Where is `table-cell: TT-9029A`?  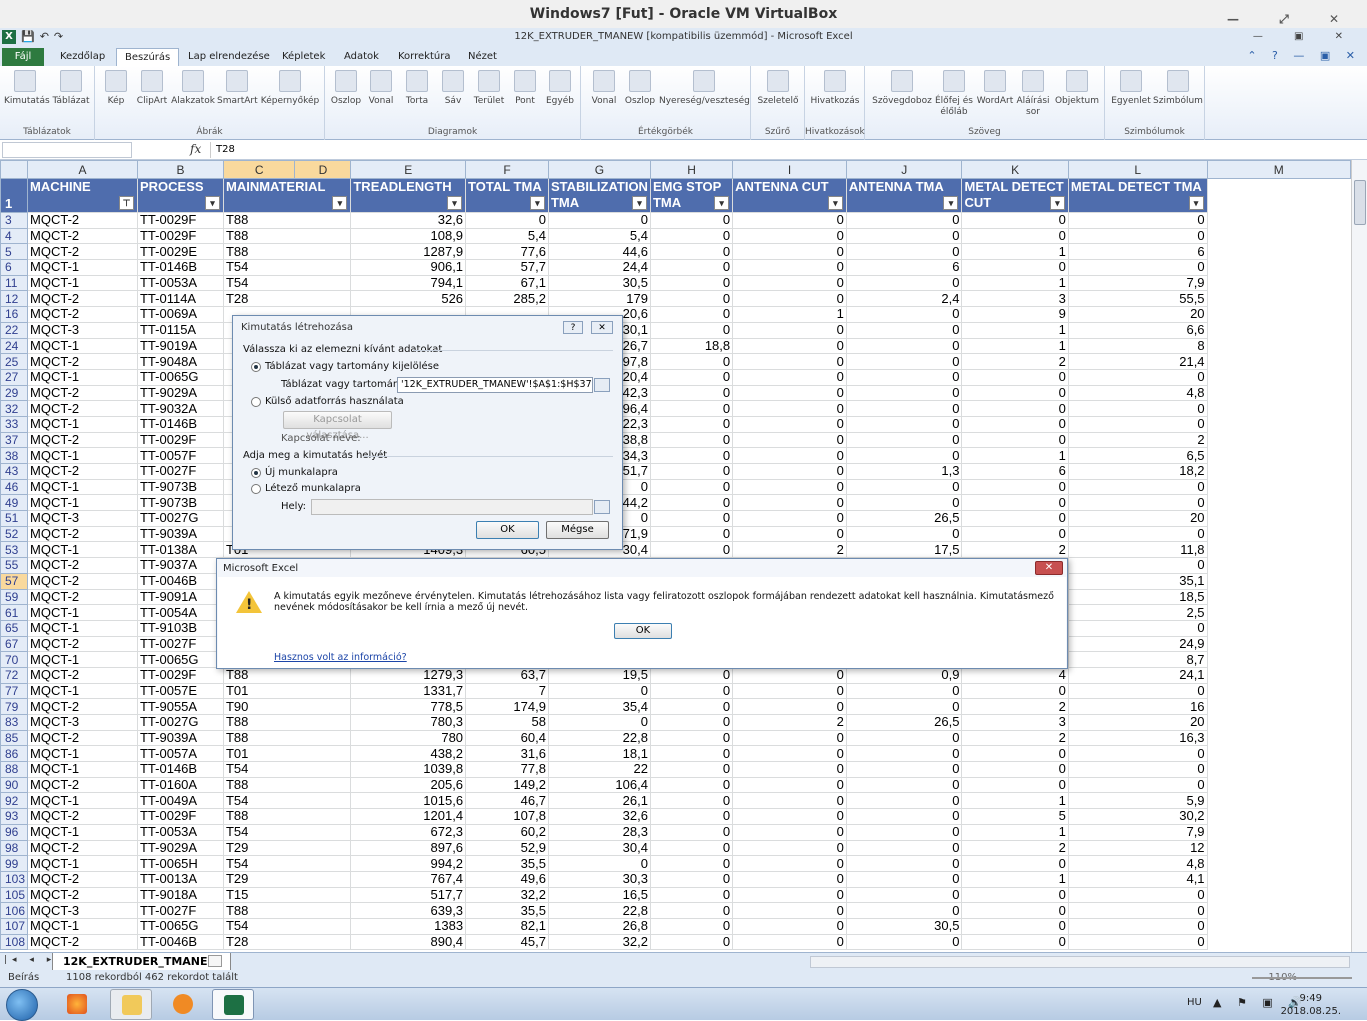
table-cell: TT-9029A is located at coordinates (180, 393).